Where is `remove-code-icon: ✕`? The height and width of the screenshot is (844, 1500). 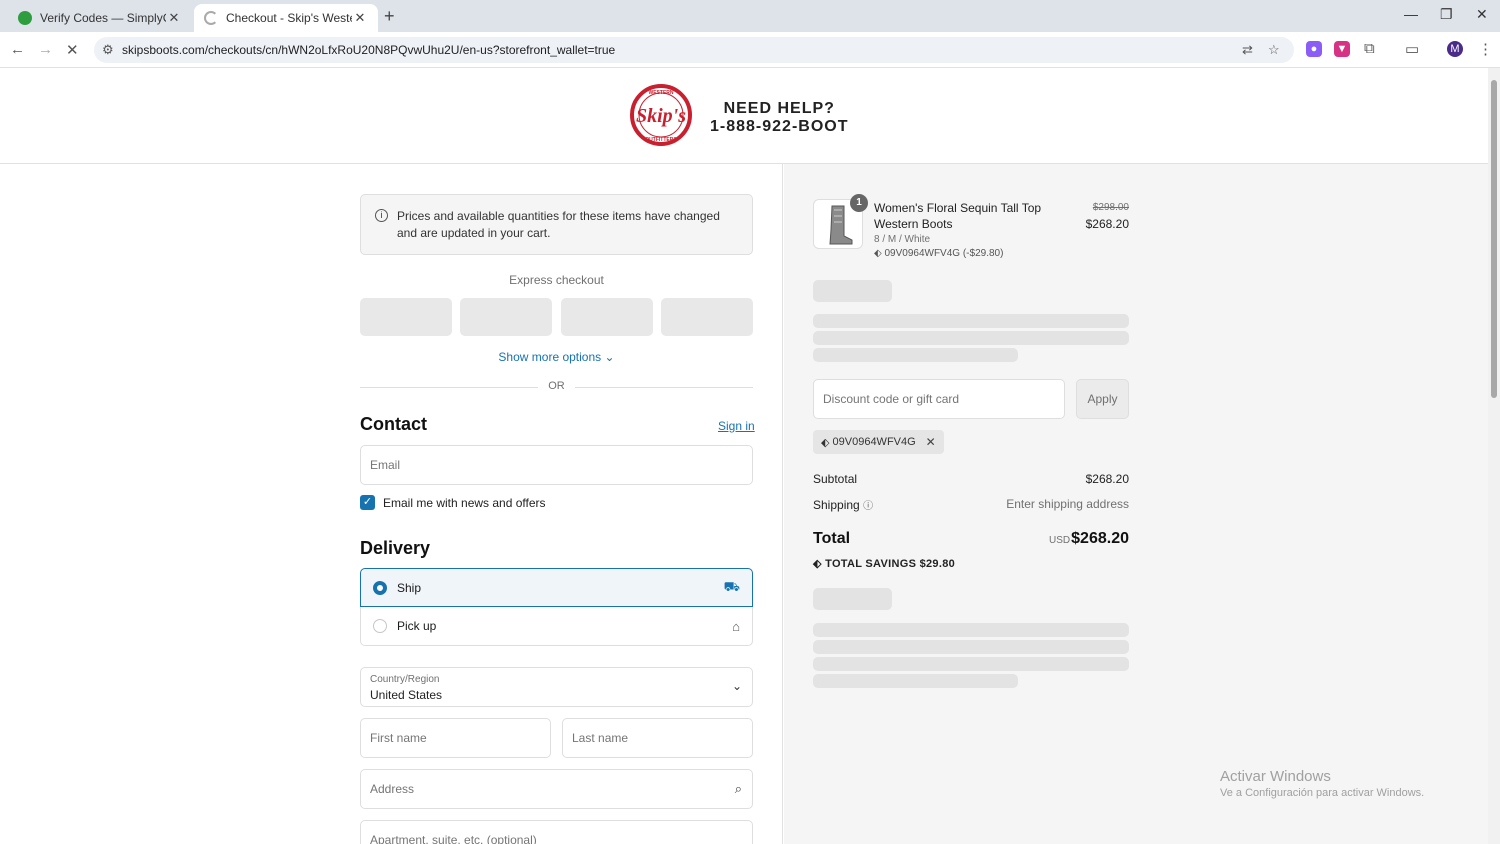 remove-code-icon: ✕ is located at coordinates (931, 442).